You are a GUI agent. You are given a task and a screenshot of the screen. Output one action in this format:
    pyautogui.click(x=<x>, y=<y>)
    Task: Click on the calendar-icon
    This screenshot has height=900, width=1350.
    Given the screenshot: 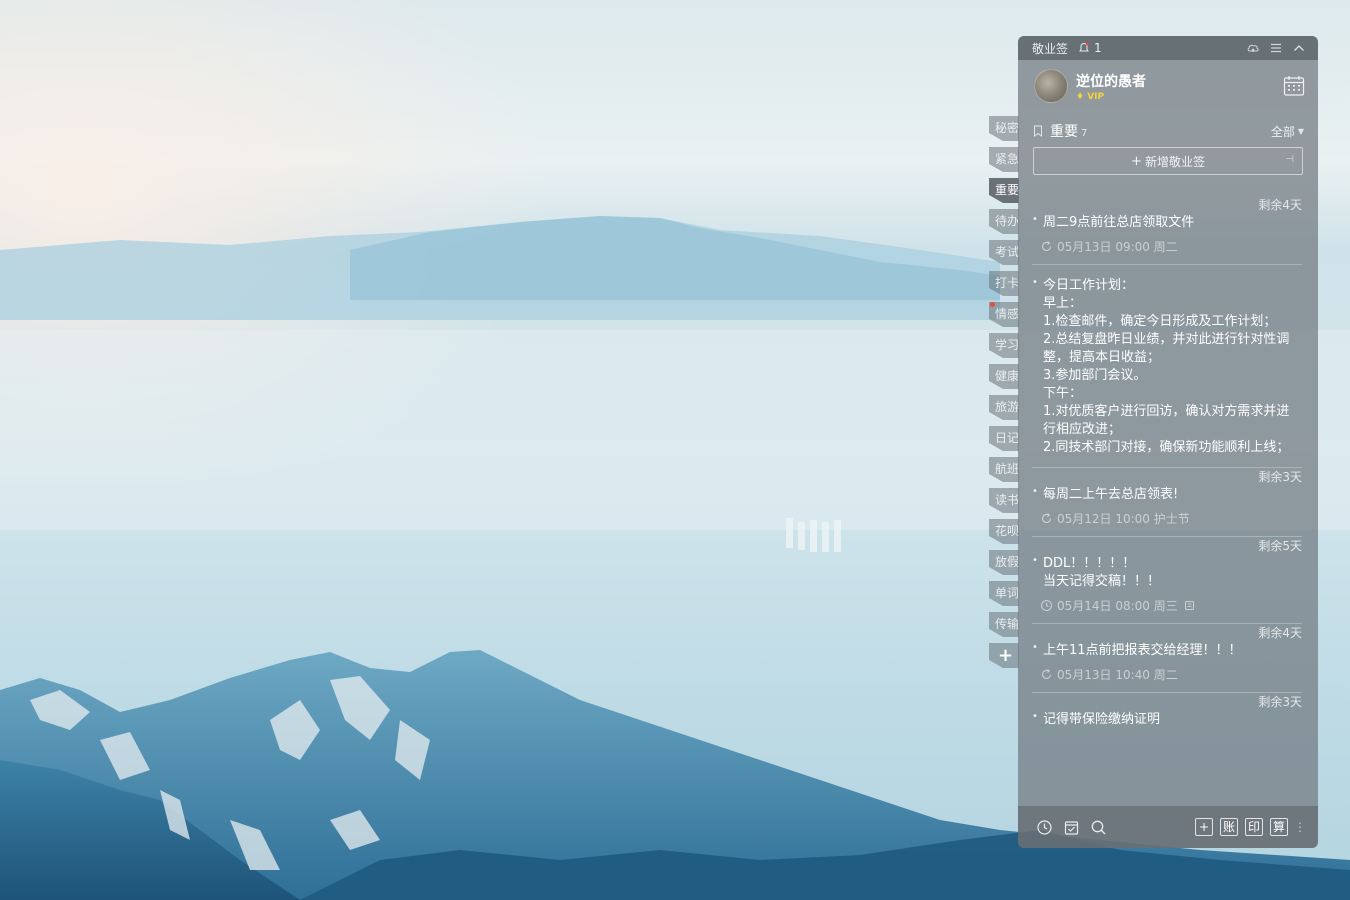 What is the action you would take?
    pyautogui.click(x=1294, y=86)
    